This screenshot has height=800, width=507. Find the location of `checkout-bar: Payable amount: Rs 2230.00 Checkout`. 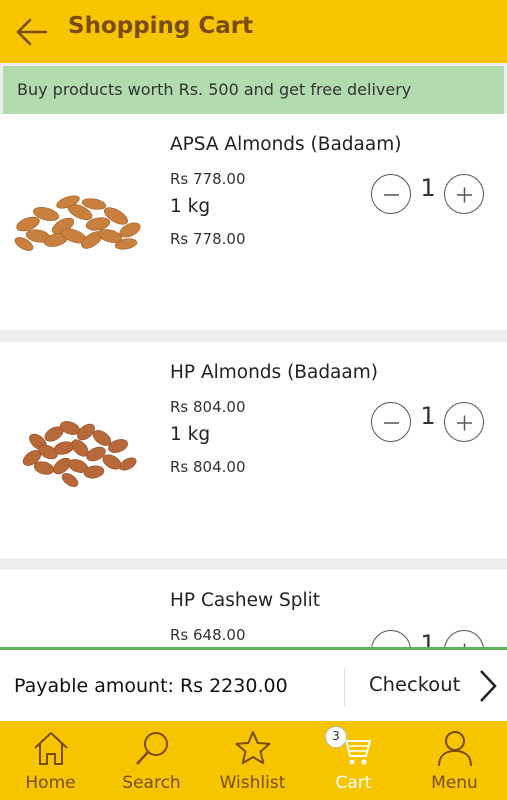

checkout-bar: Payable amount: Rs 2230.00 Checkout is located at coordinates (253, 684).